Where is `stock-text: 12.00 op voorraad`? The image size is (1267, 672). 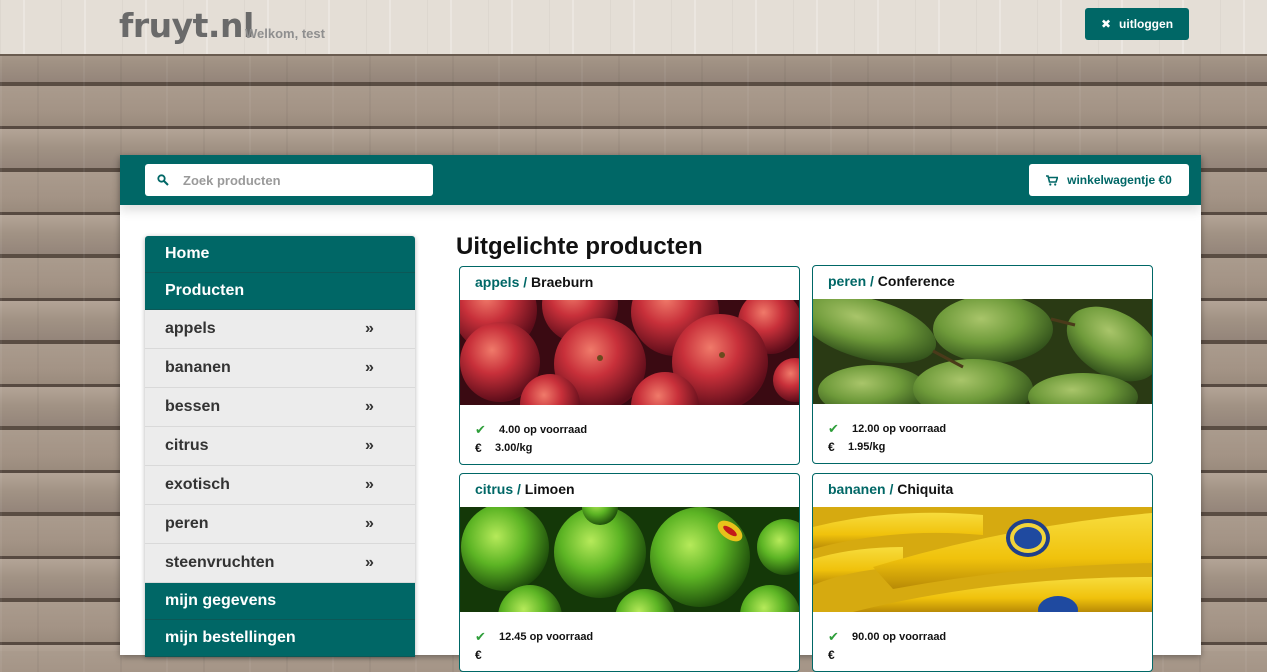
stock-text: 12.00 op voorraad is located at coordinates (899, 429).